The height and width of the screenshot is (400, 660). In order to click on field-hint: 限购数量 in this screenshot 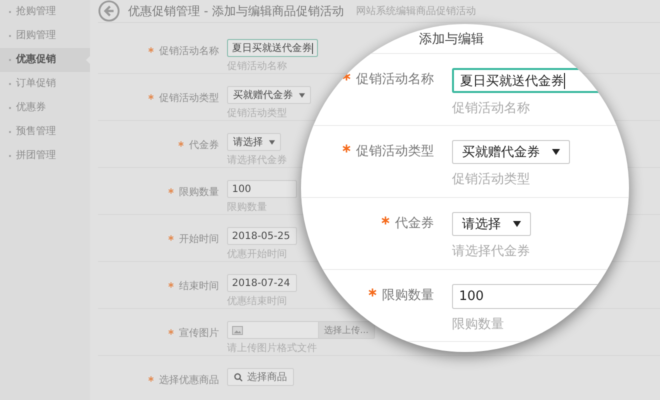, I will do `click(478, 324)`.